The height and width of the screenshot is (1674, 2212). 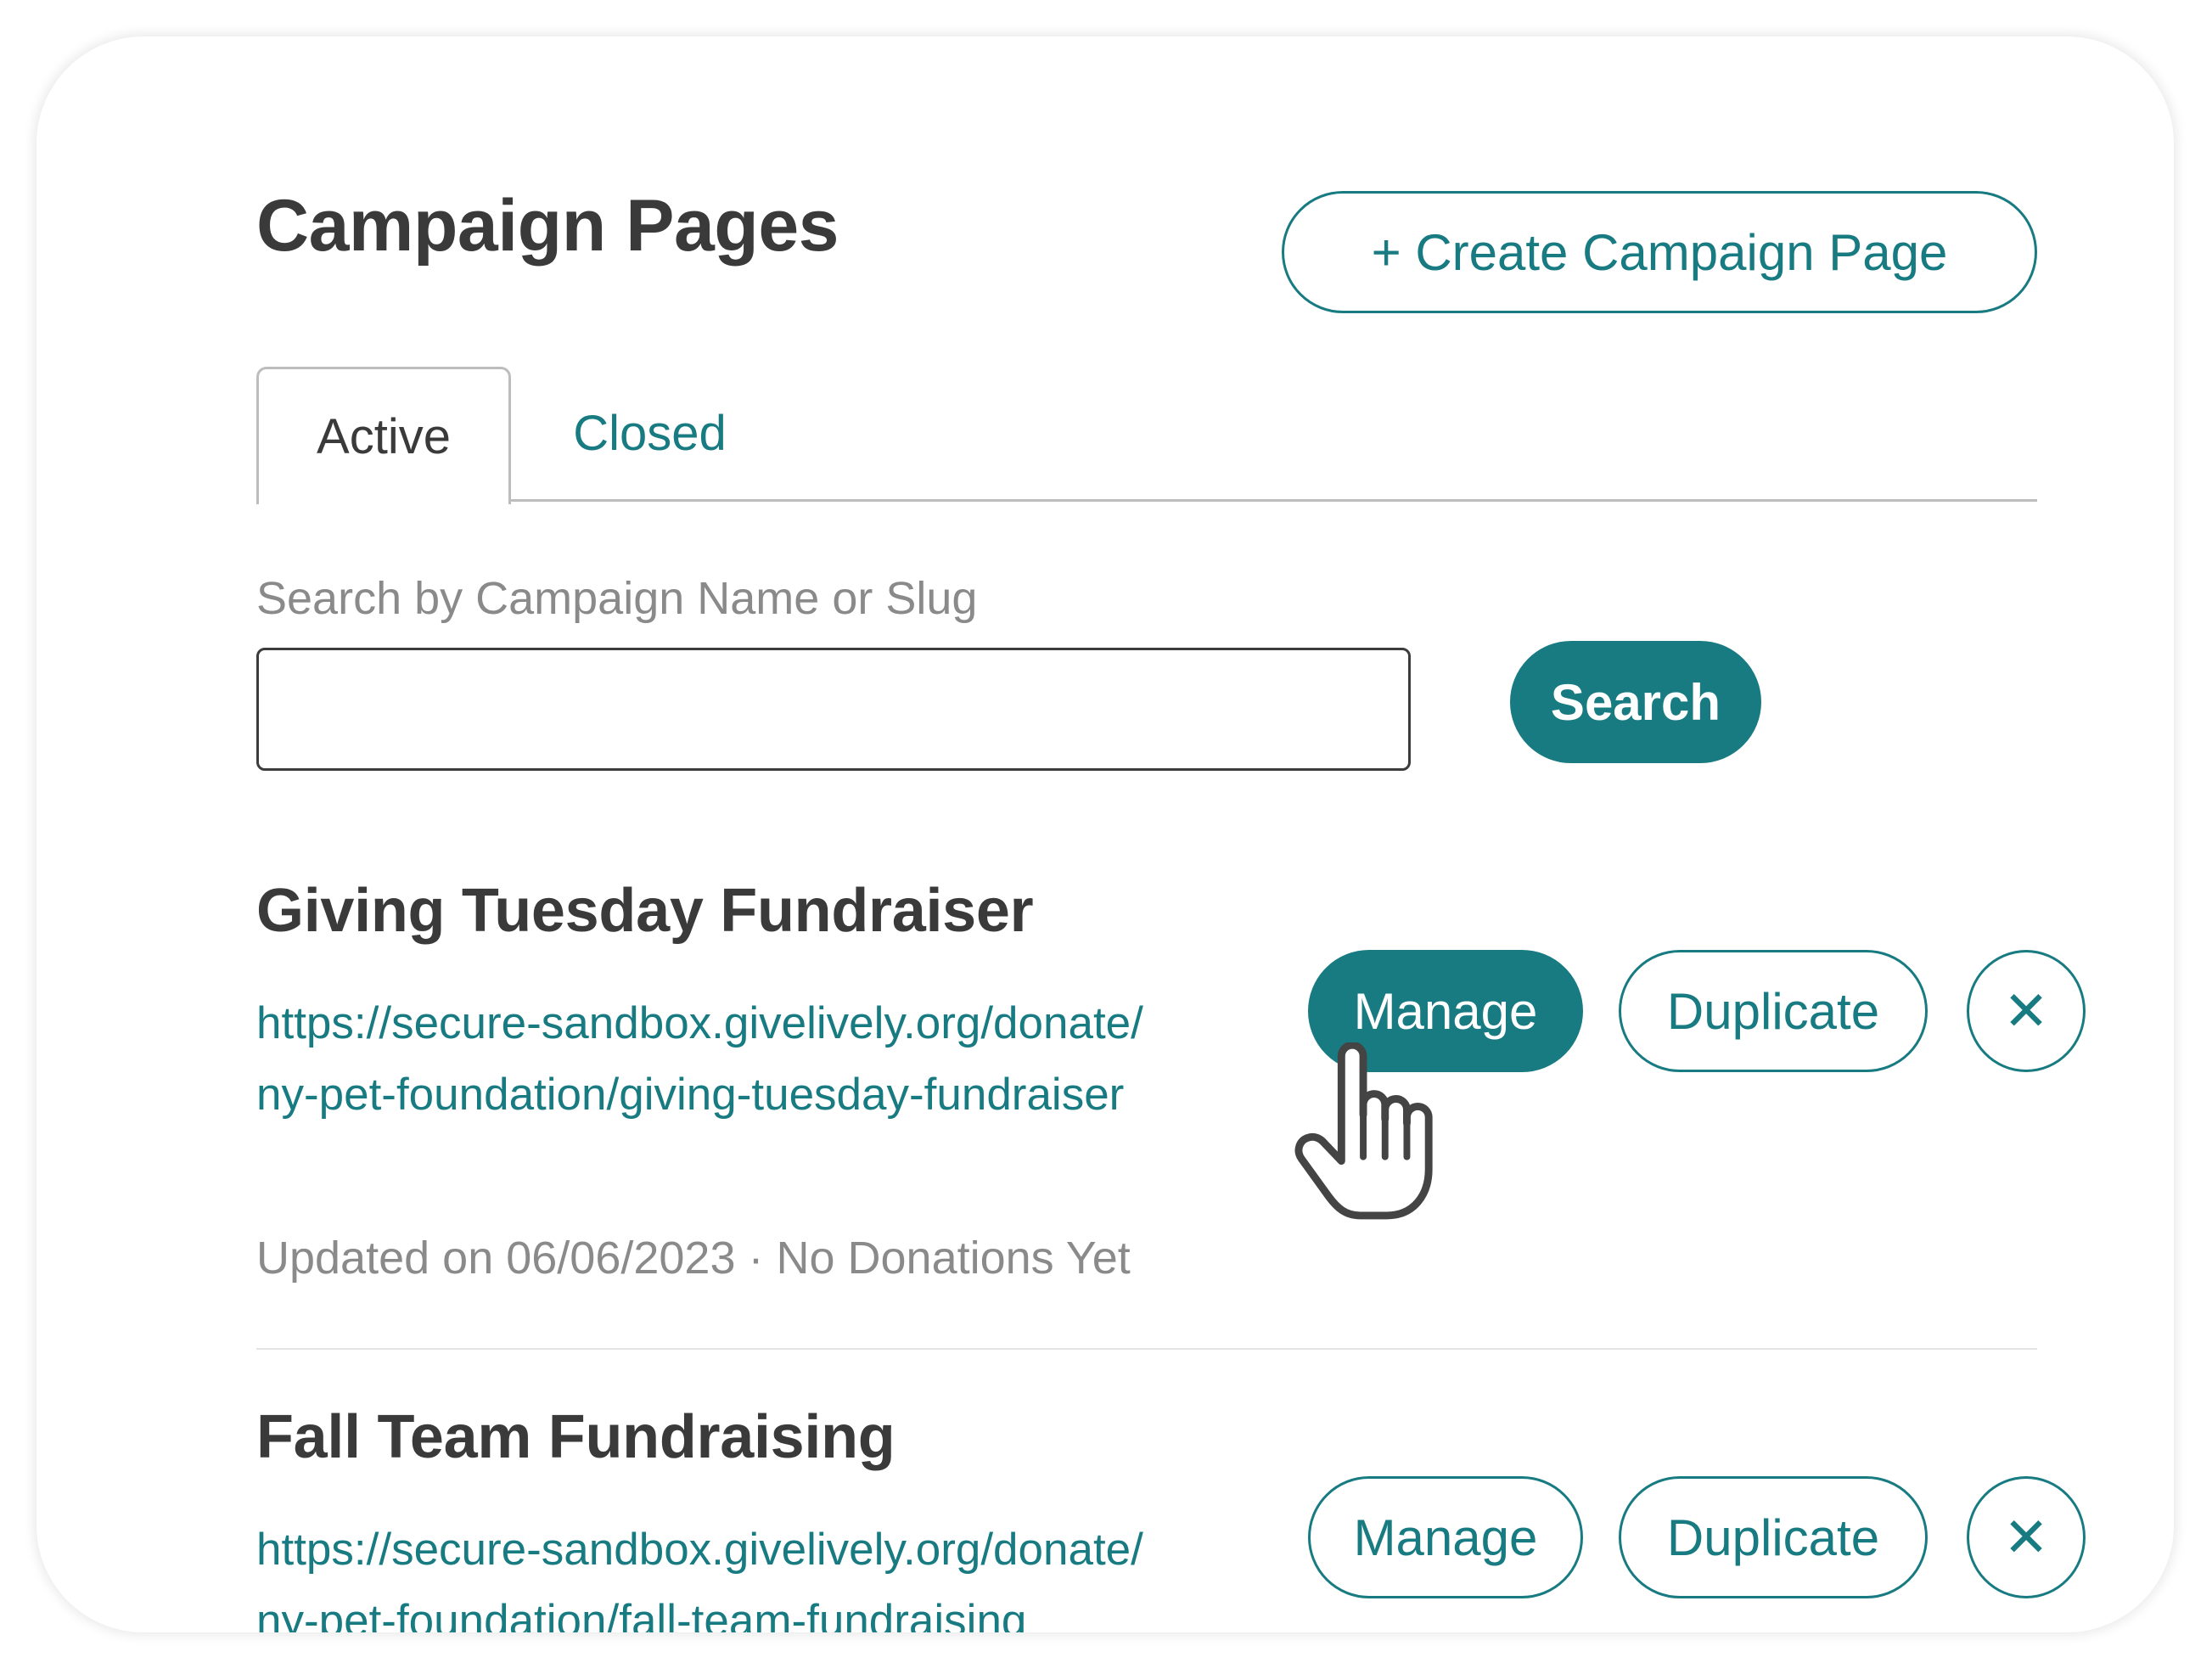 What do you see at coordinates (1635, 702) in the screenshot?
I see `search-button: Search` at bounding box center [1635, 702].